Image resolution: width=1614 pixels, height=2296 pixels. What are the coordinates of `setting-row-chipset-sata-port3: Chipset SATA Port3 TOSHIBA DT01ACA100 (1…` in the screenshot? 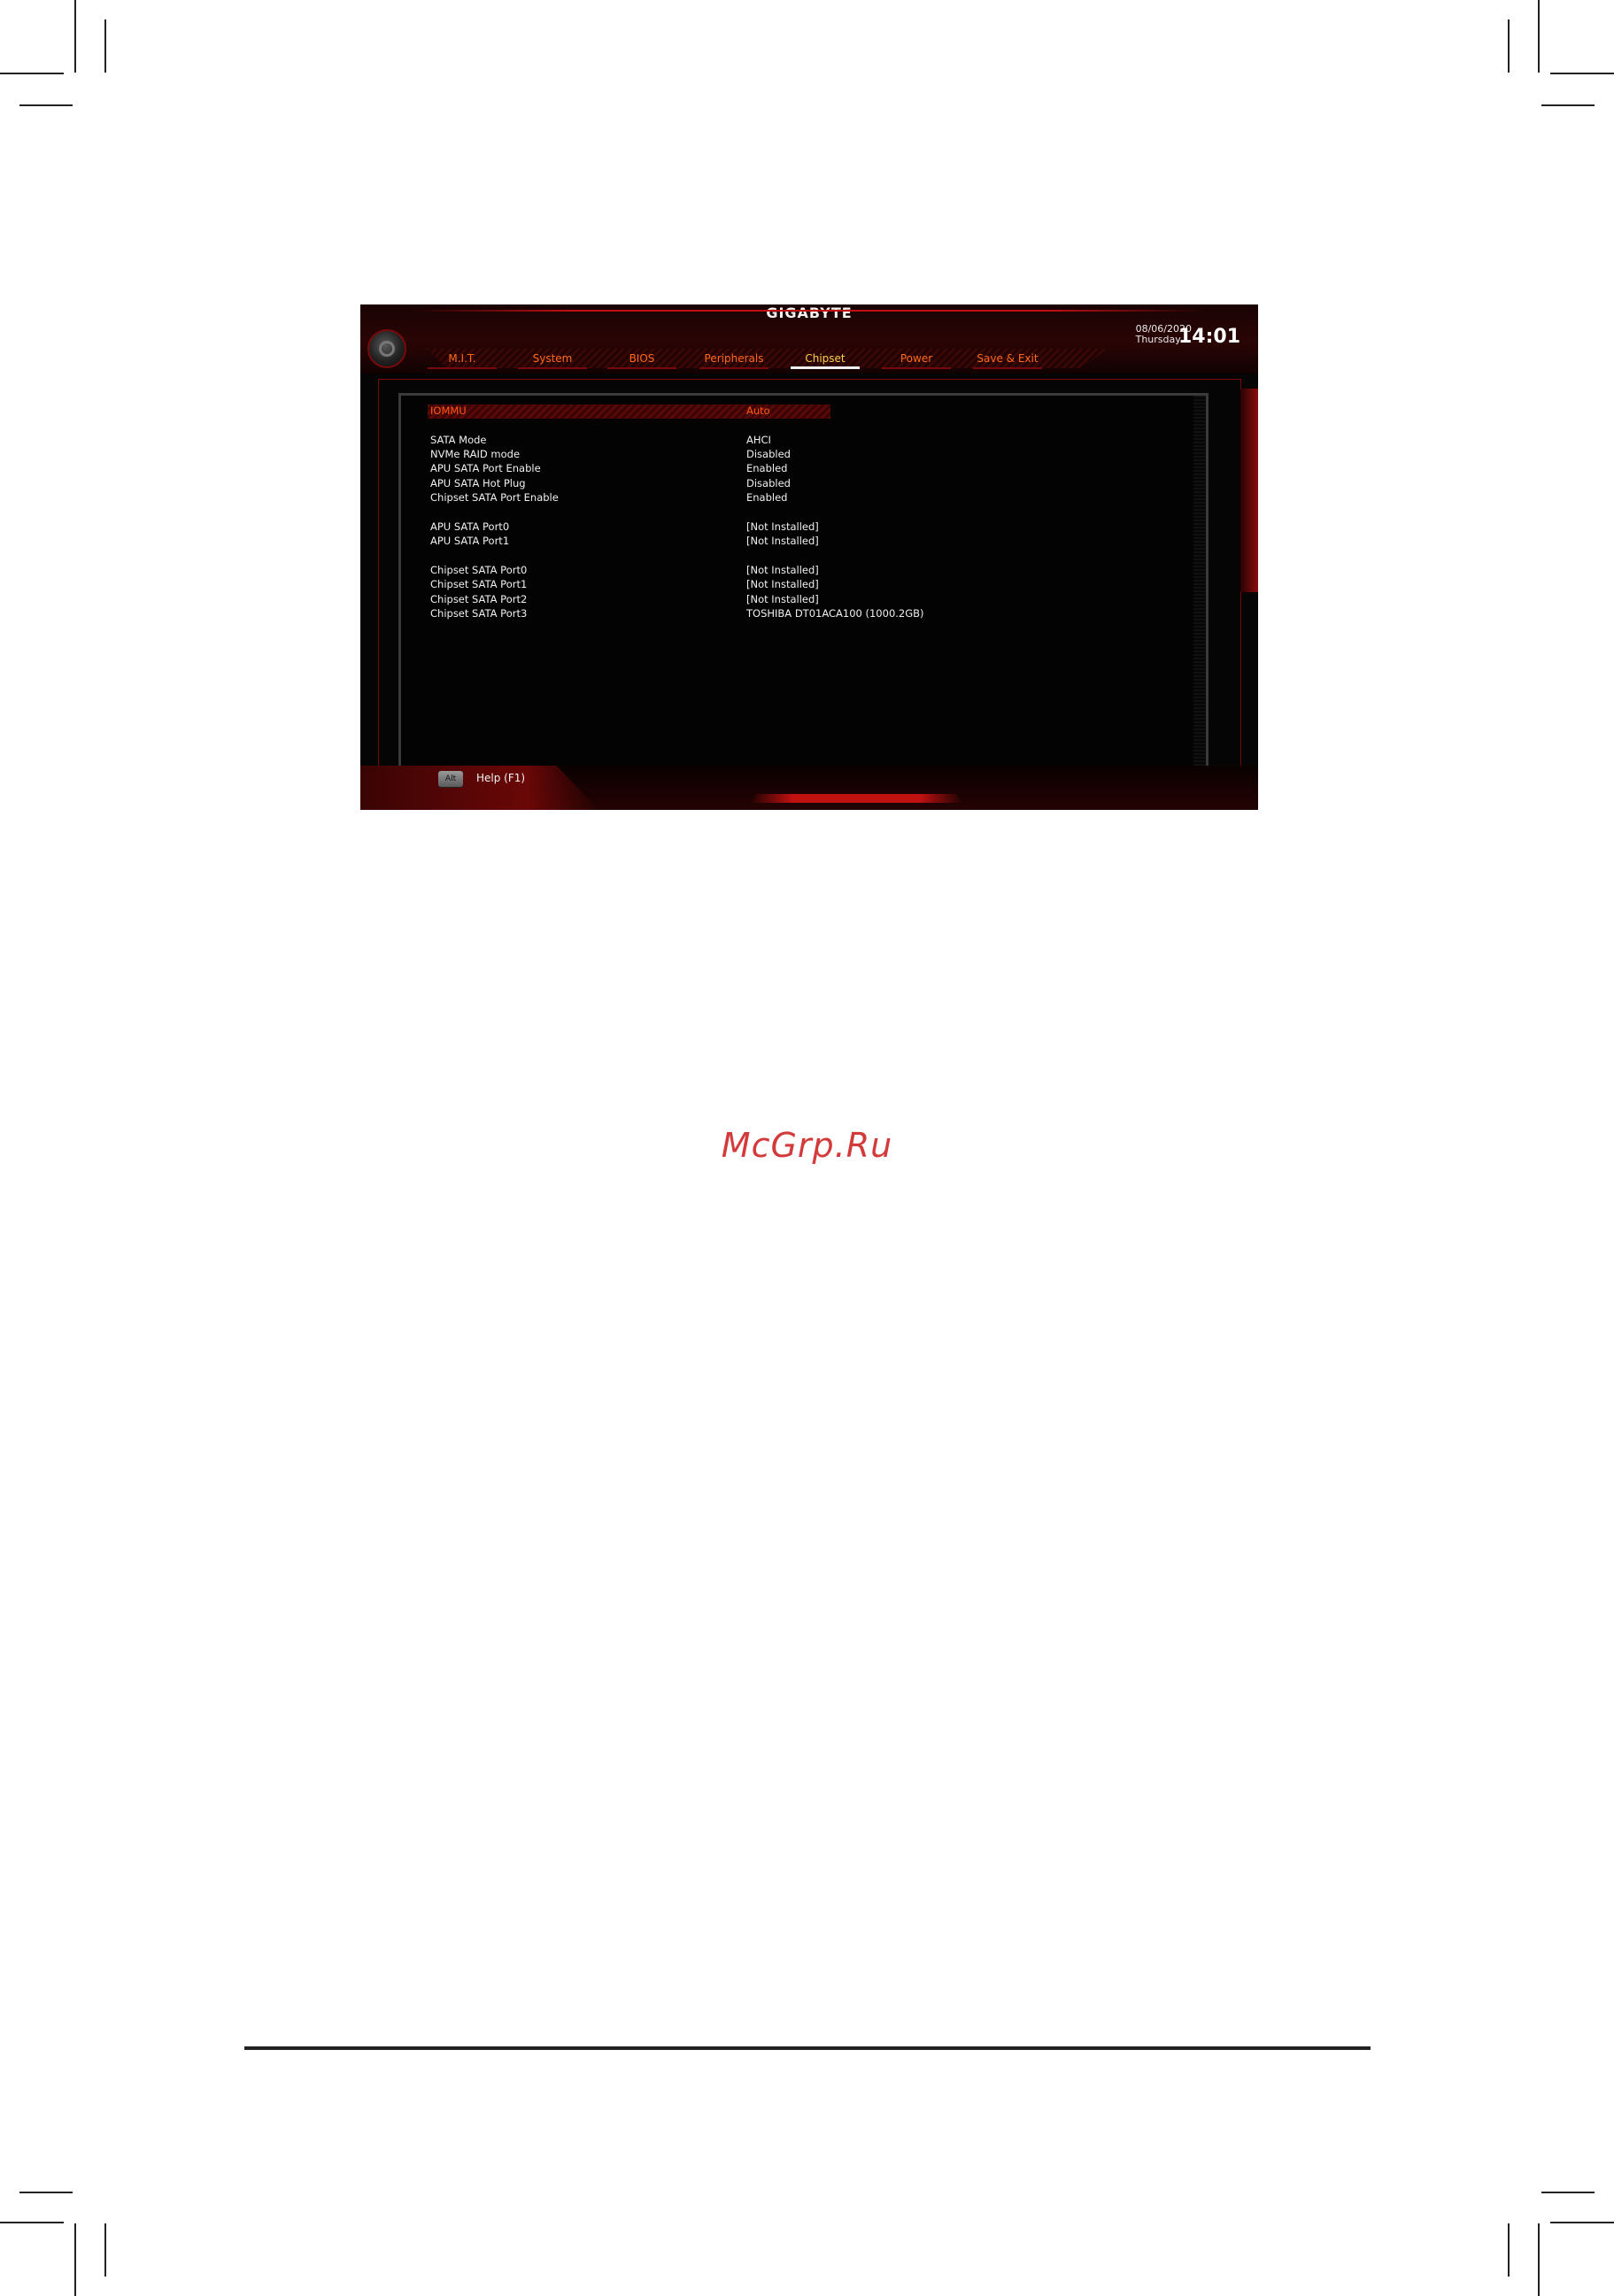 It's located at (804, 614).